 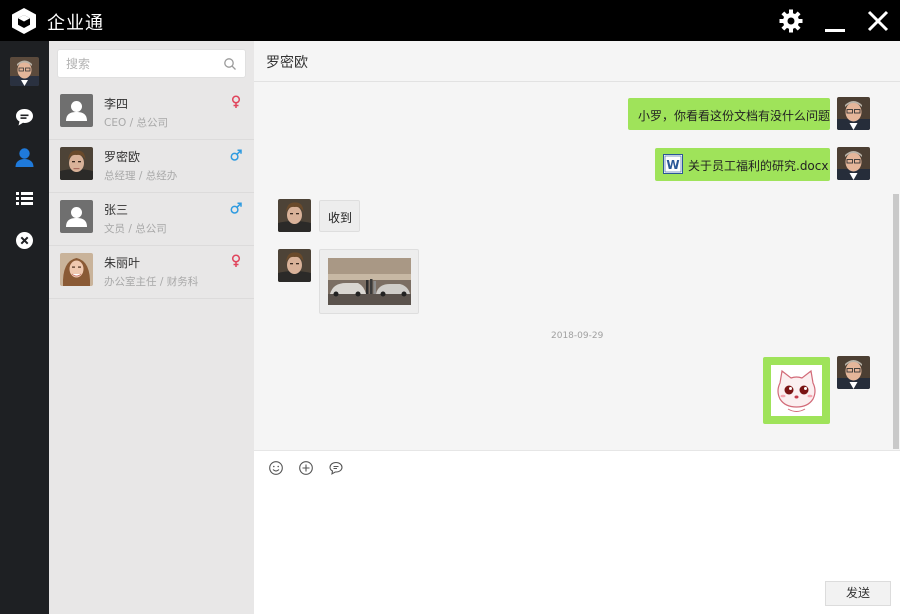 I want to click on car-photo, so click(x=369, y=281).